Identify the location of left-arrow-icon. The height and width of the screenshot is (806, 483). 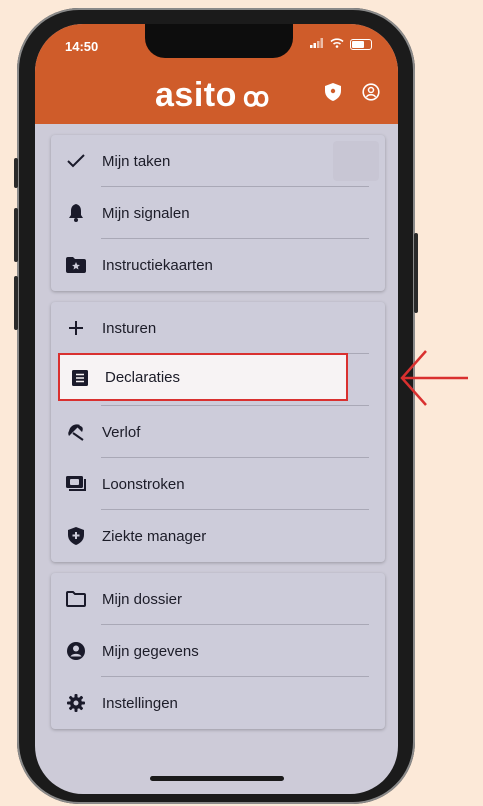
(434, 378).